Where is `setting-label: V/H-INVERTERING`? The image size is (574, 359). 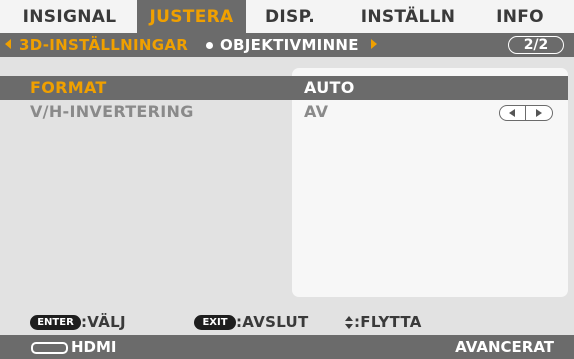 setting-label: V/H-INVERTERING is located at coordinates (112, 111).